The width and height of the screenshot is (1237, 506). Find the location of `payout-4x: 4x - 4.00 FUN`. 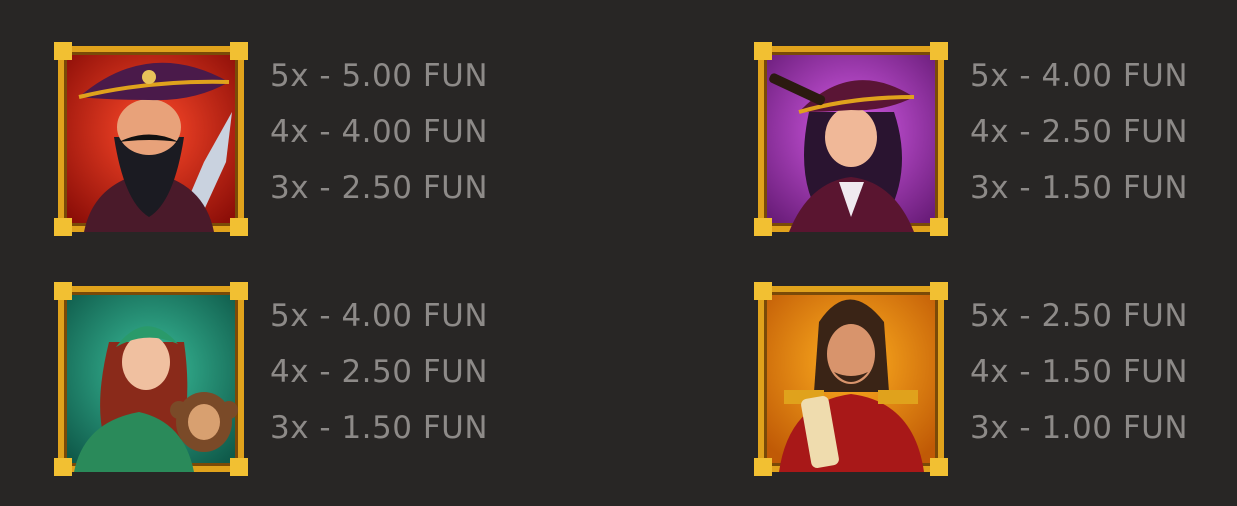

payout-4x: 4x - 4.00 FUN is located at coordinates (379, 132).